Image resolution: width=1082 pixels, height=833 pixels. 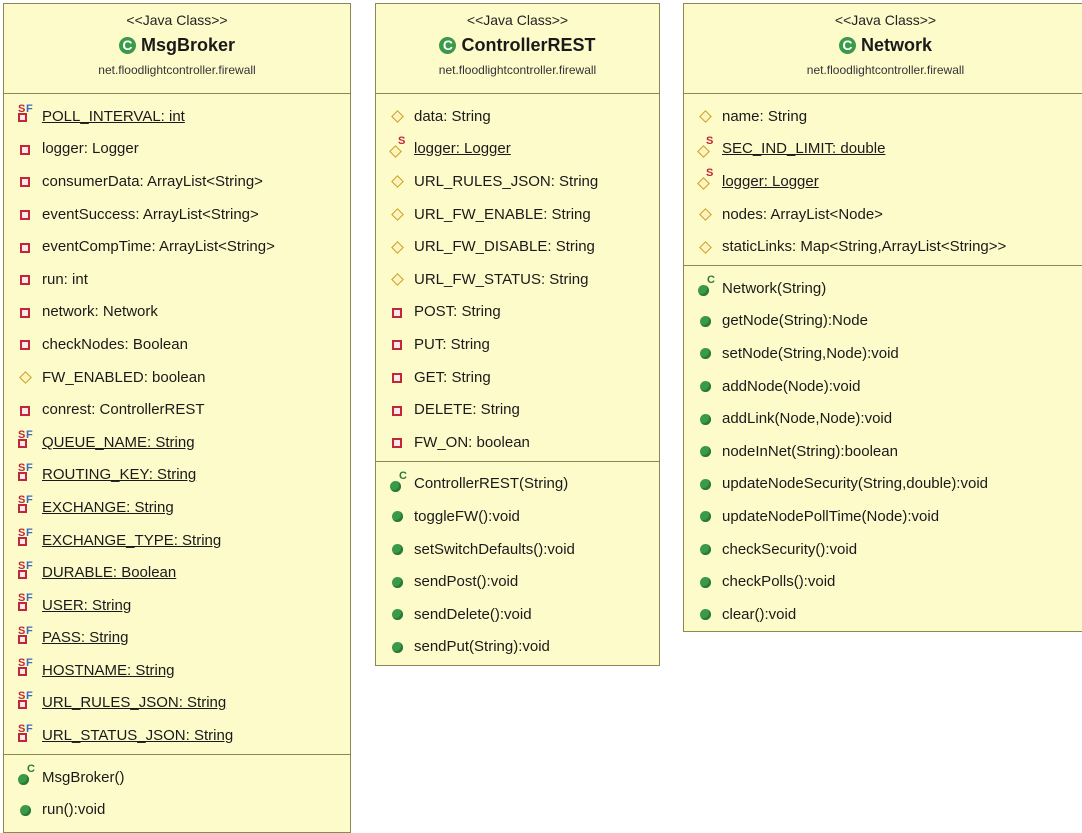 I want to click on method-row: sendPost():void, so click(x=517, y=581).